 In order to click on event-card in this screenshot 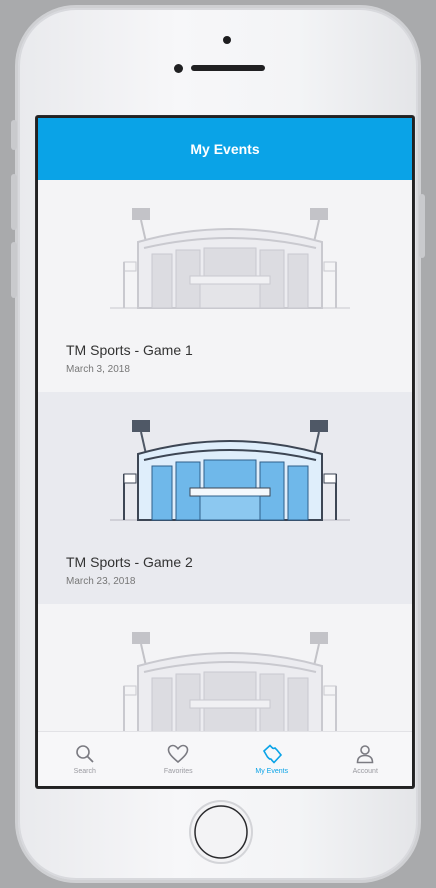, I will do `click(225, 668)`.